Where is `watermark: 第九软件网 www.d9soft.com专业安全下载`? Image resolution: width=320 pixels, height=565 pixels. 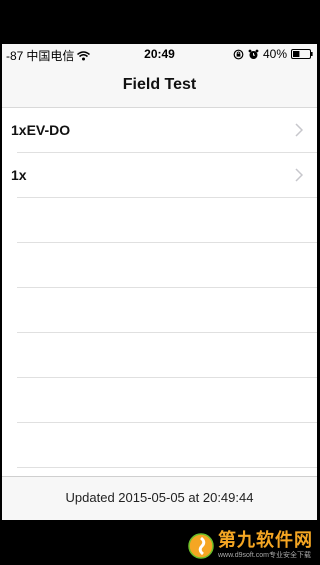 watermark: 第九软件网 www.d9soft.com专业安全下载 is located at coordinates (250, 545).